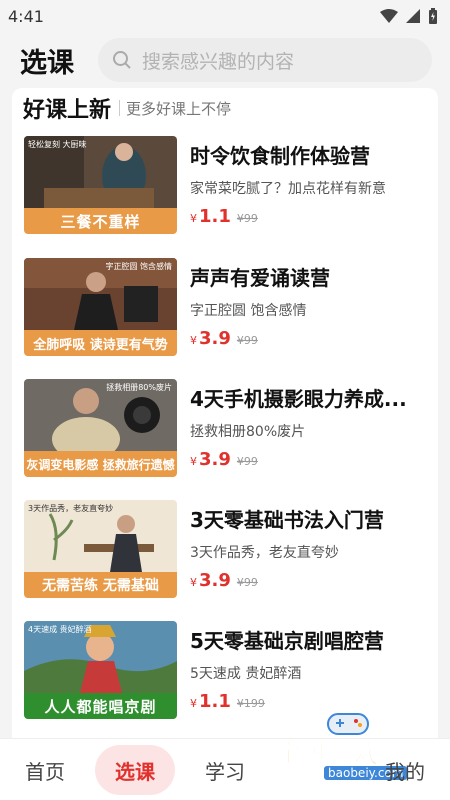 The height and width of the screenshot is (800, 450). I want to click on thumbnail-banner: 灰调变电影感 拯救旅行遗憾, so click(100, 464).